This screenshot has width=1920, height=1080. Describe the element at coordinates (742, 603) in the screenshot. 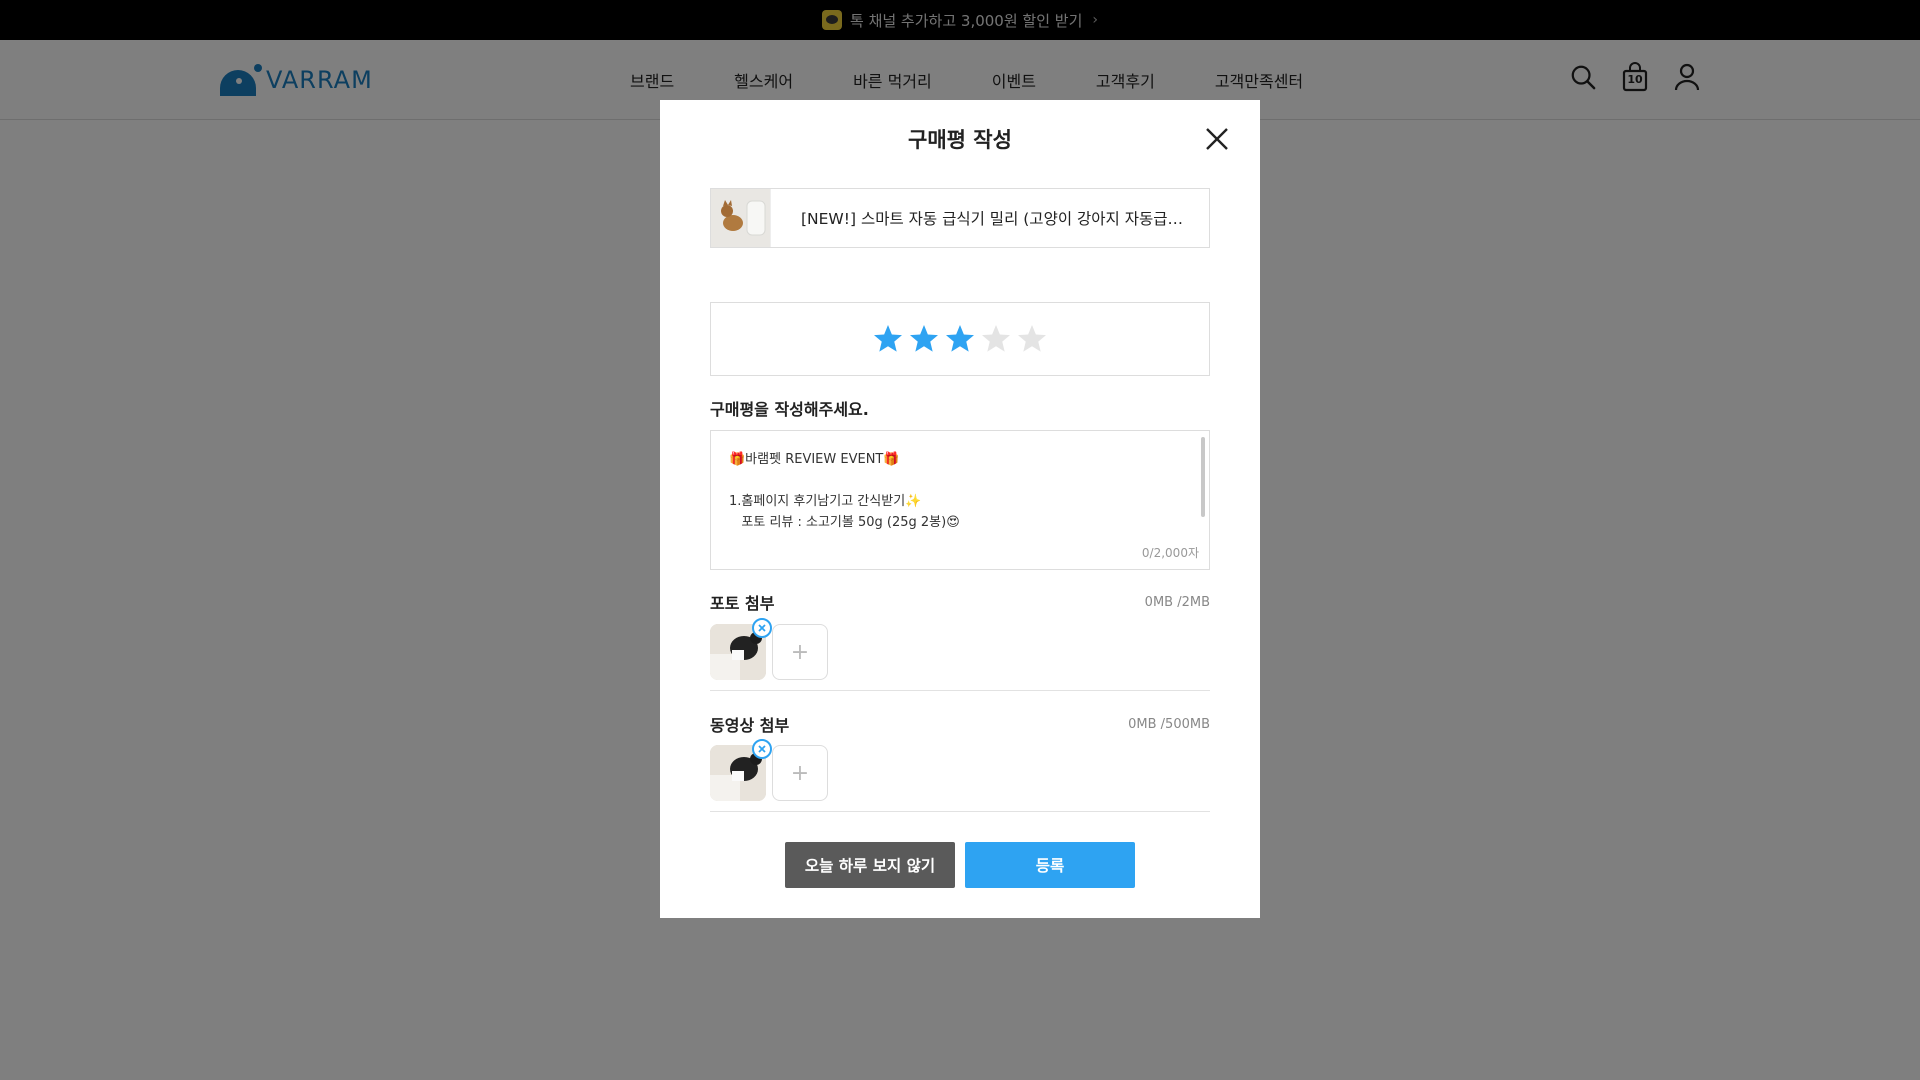

I see `photo-section-title: 포토 첨부` at that location.